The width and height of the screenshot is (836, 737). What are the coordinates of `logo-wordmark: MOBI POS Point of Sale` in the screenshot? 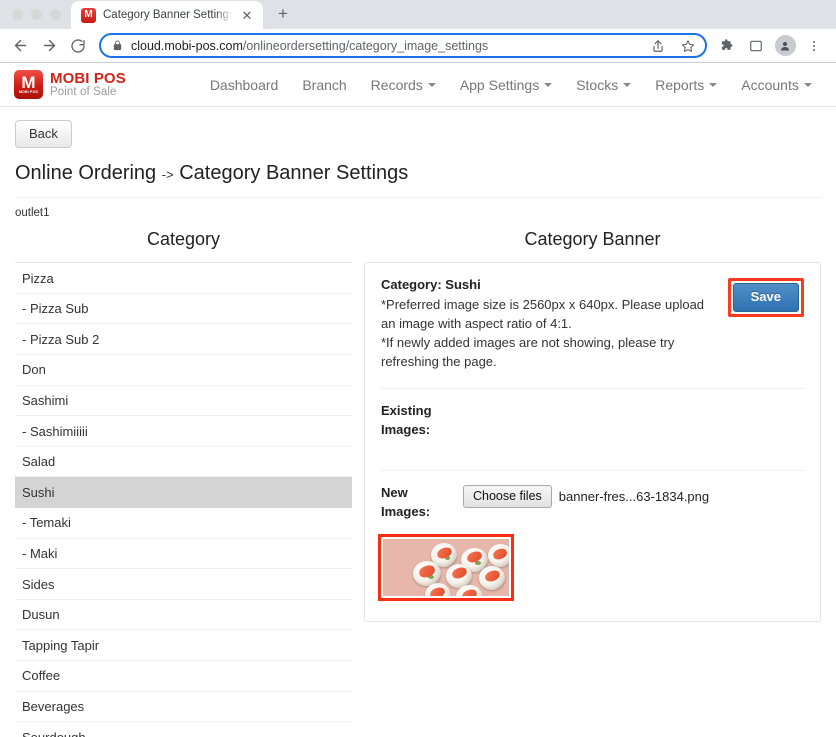 It's located at (88, 84).